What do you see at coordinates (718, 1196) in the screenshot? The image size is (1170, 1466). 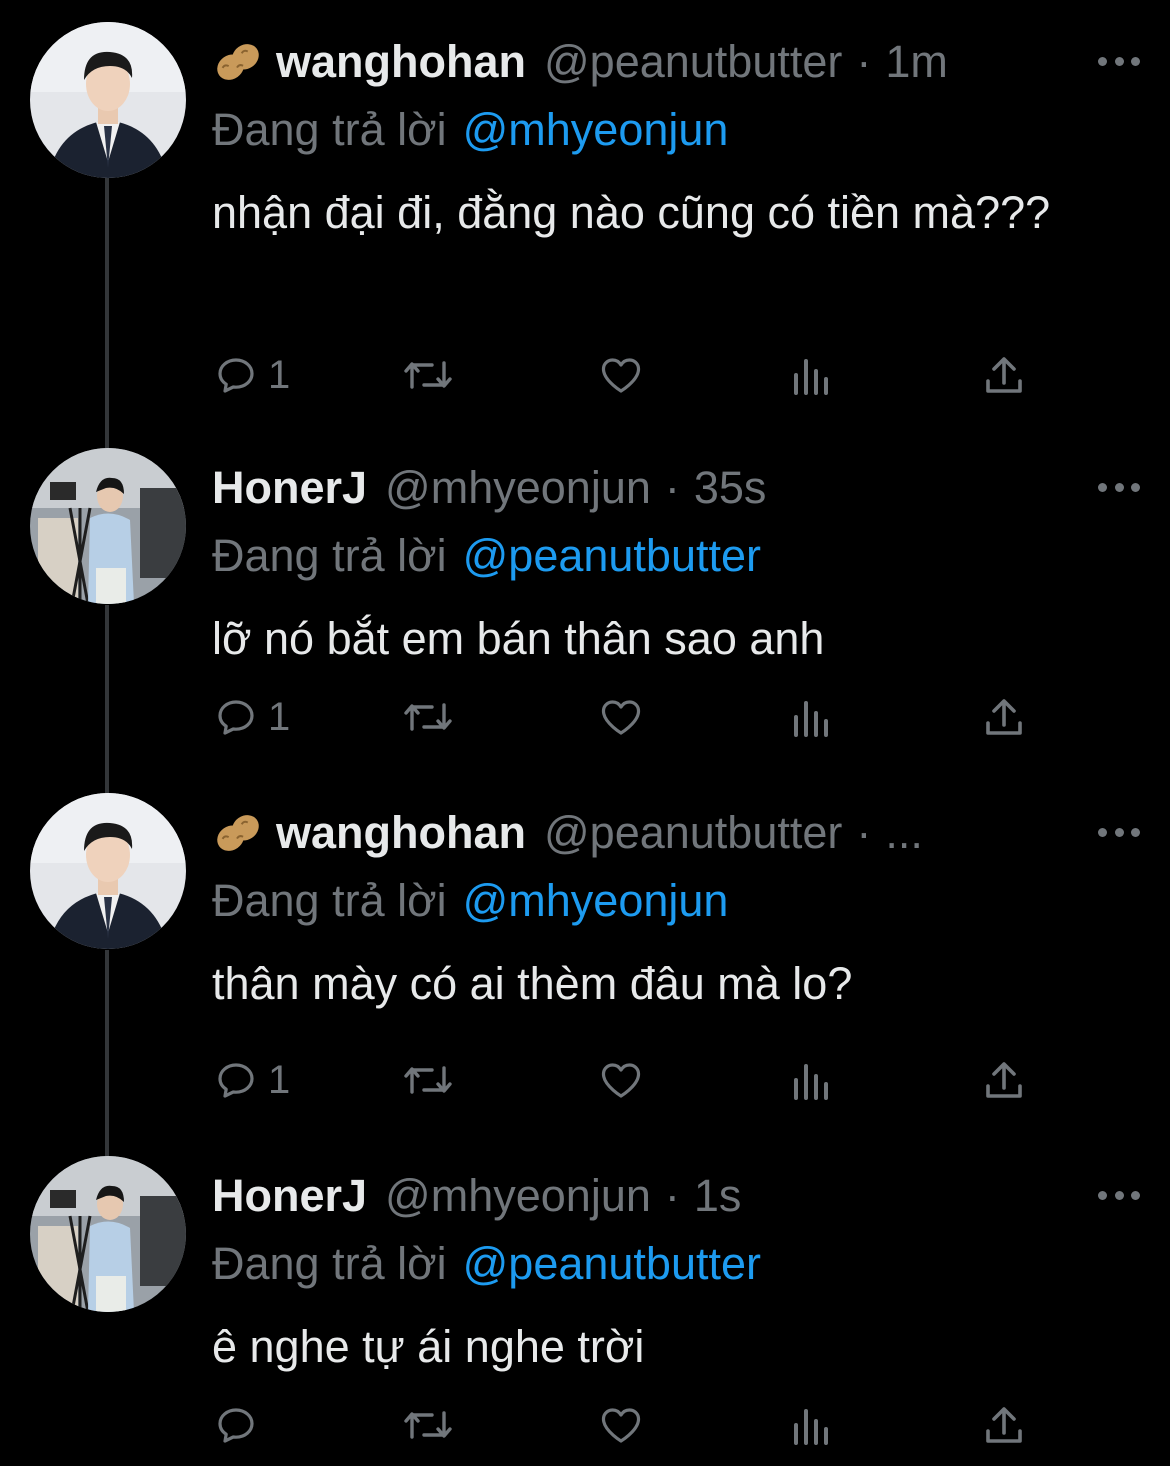 I see `timestamp: 1s` at bounding box center [718, 1196].